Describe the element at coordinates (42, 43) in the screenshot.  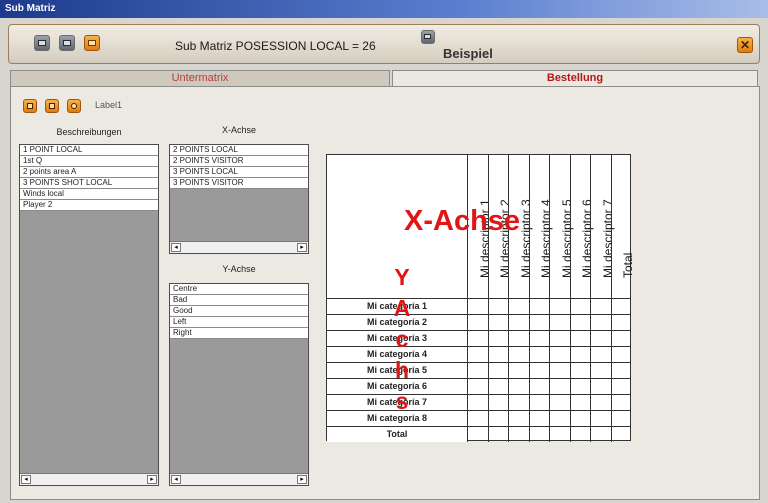
I see `printer-icon` at that location.